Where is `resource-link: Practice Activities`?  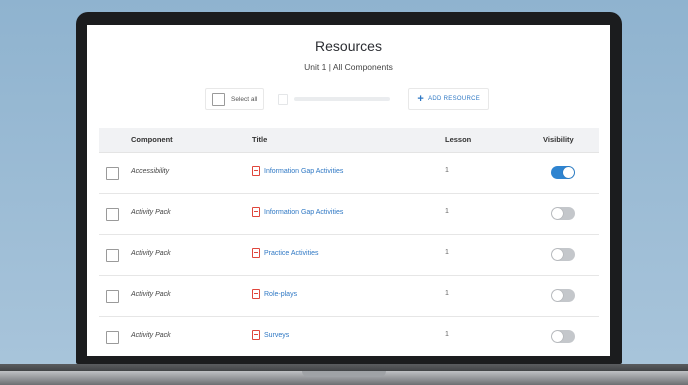 resource-link: Practice Activities is located at coordinates (291, 253).